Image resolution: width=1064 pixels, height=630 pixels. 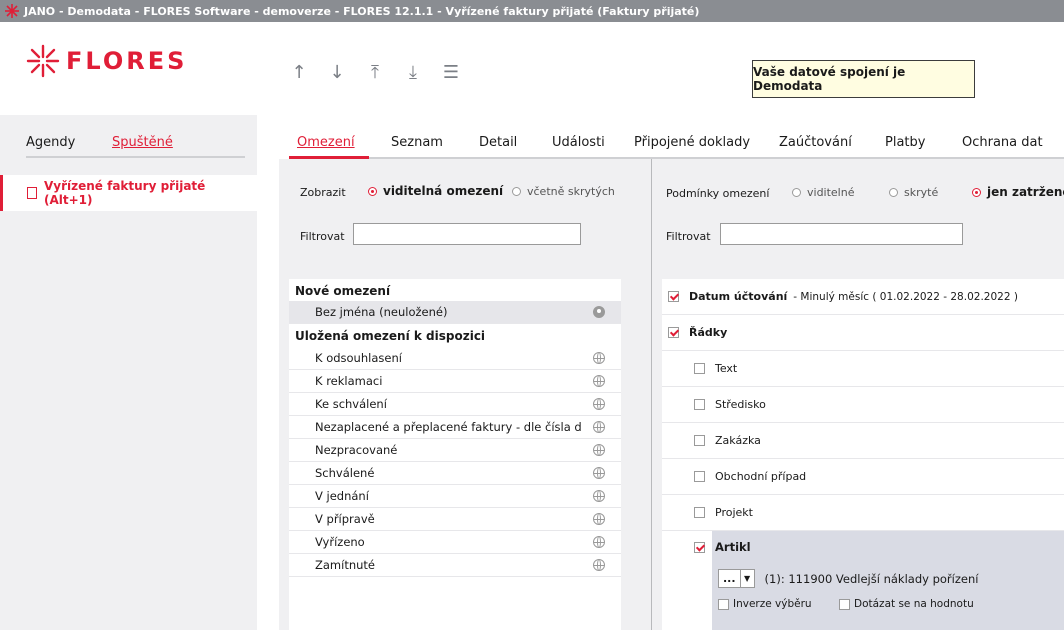 I want to click on connection-text: Vaše datové spojení je Demodata, so click(x=829, y=79).